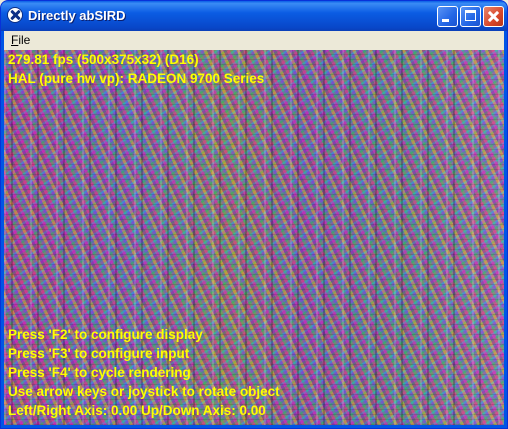 Image resolution: width=508 pixels, height=429 pixels. What do you see at coordinates (254, 16) in the screenshot?
I see `title-bar: Directly abSIRD` at bounding box center [254, 16].